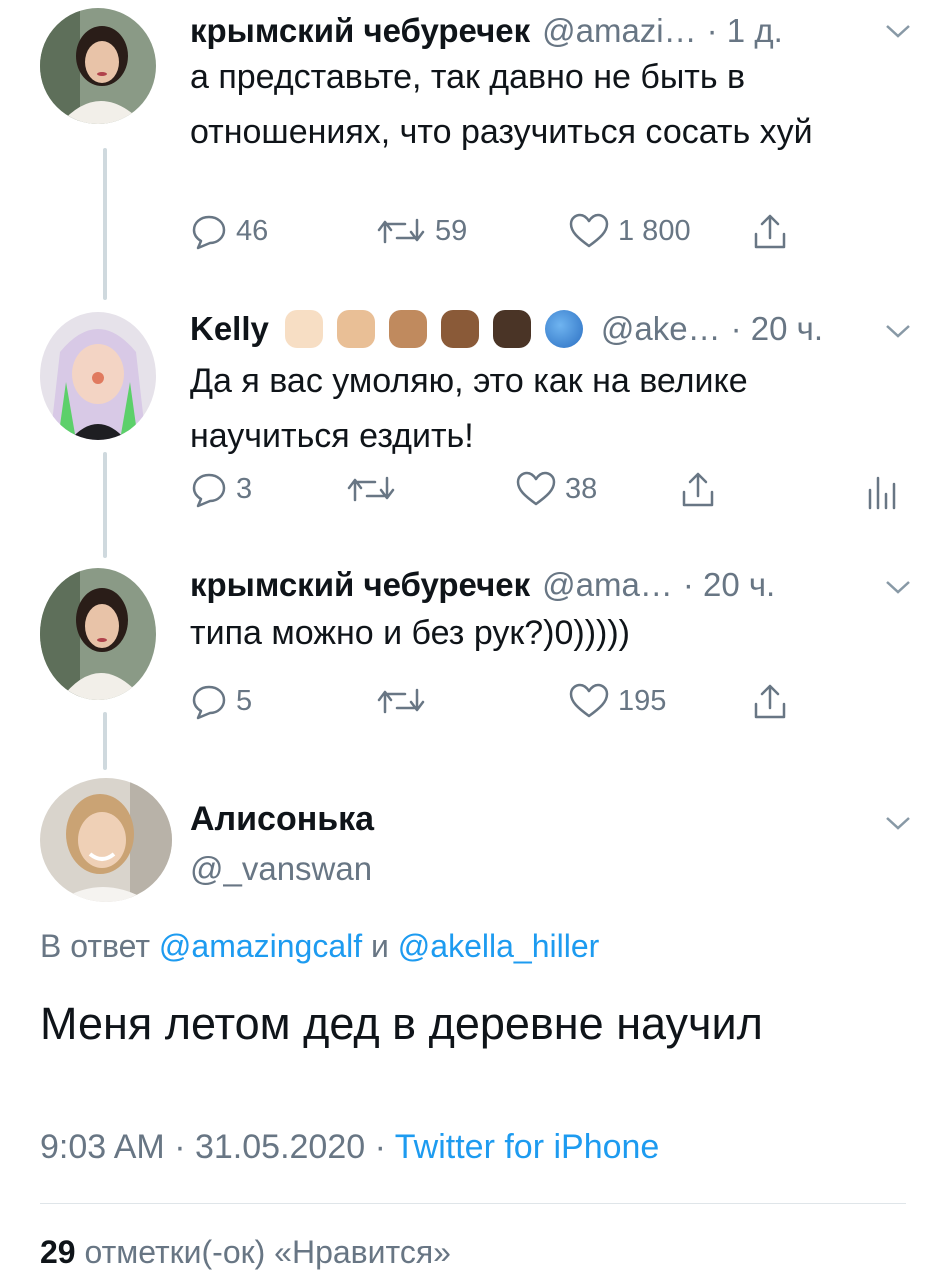 Image resolution: width=946 pixels, height=1280 pixels. I want to click on like-button: 1 800, so click(629, 231).